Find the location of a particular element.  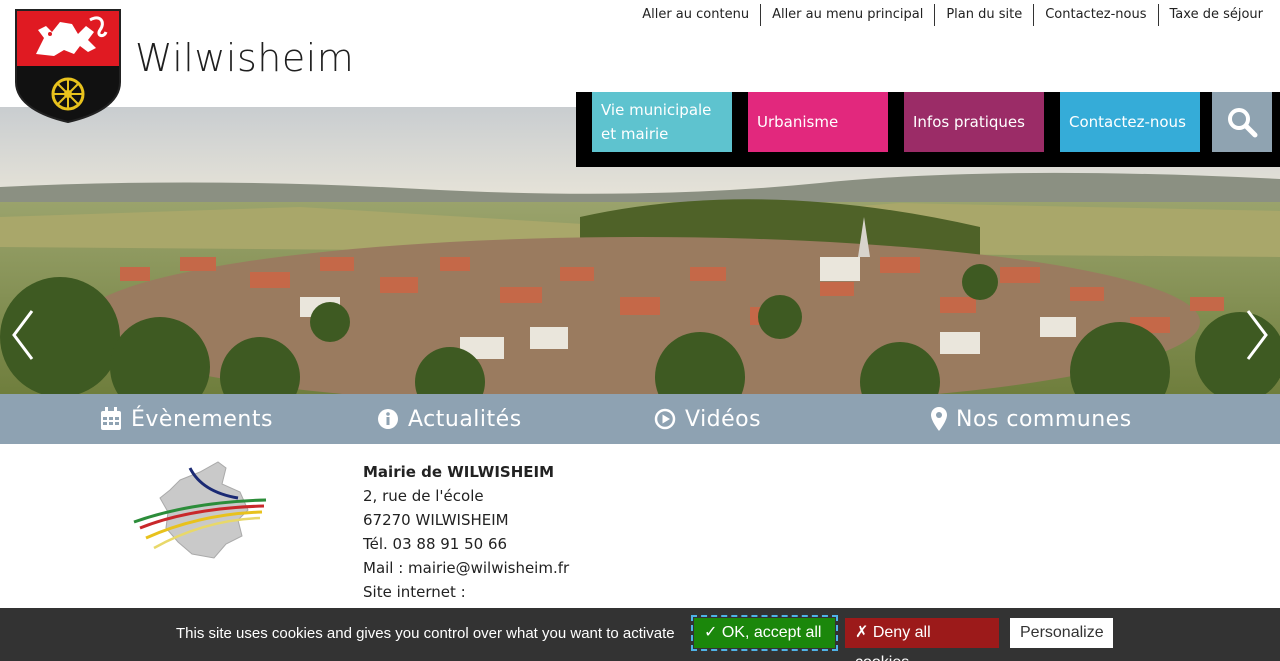

nav-label: Contactez-nous is located at coordinates (1127, 122).